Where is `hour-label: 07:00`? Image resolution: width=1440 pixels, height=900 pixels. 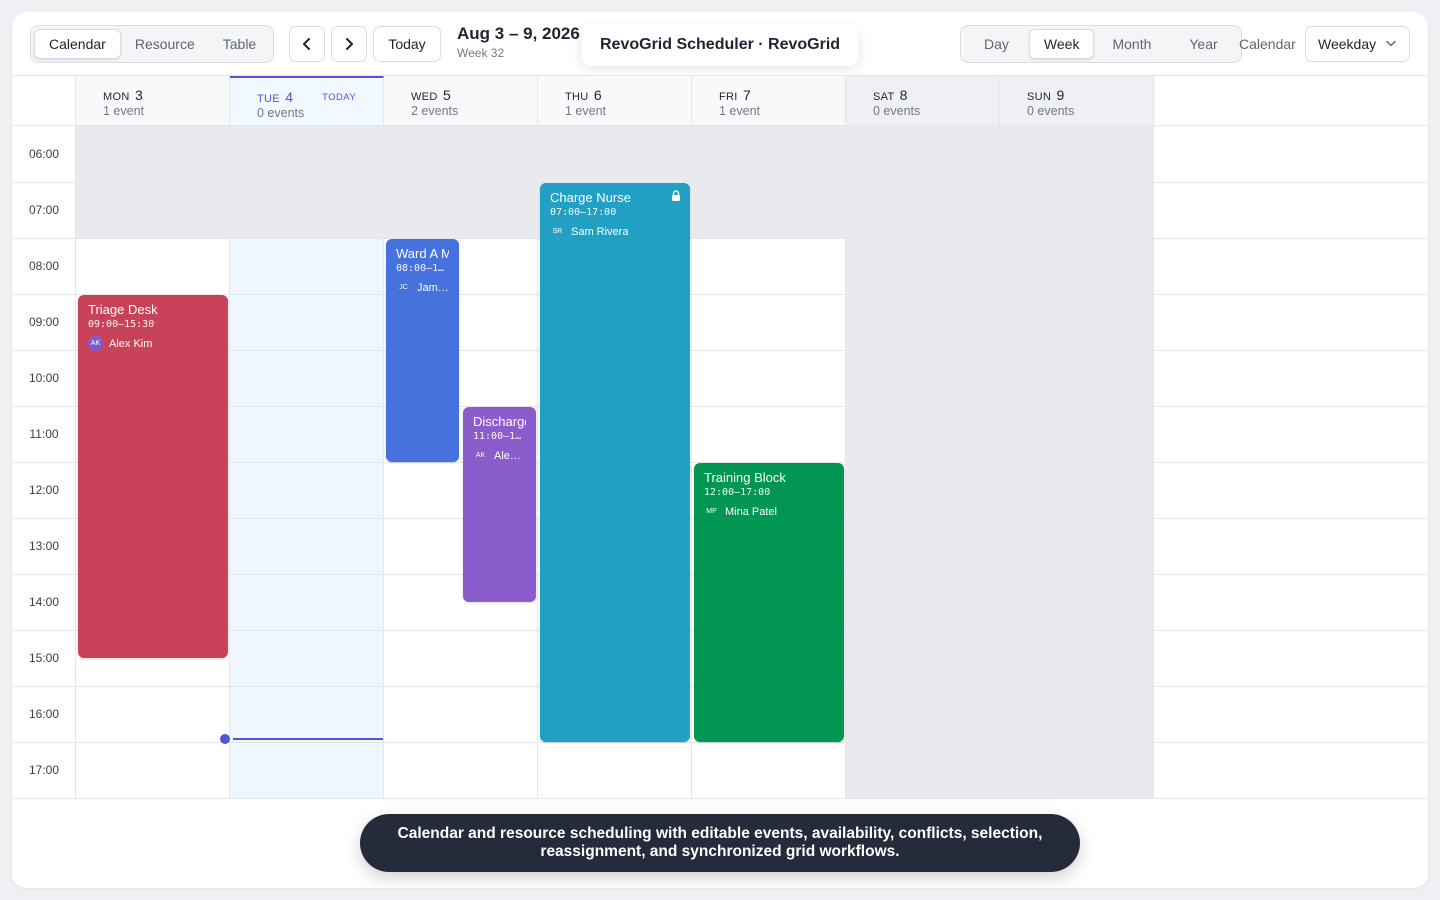
hour-label: 07:00 is located at coordinates (44, 210).